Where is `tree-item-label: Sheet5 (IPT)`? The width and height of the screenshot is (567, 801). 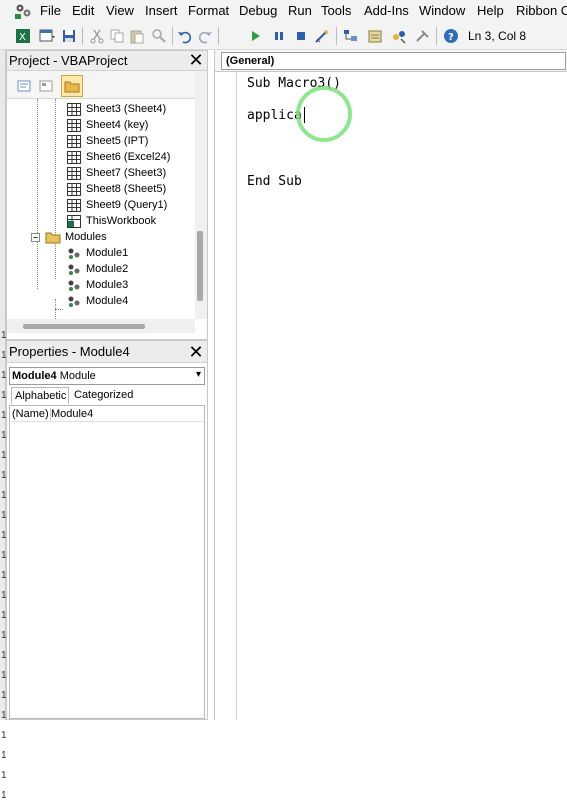 tree-item-label: Sheet5 (IPT) is located at coordinates (117, 141).